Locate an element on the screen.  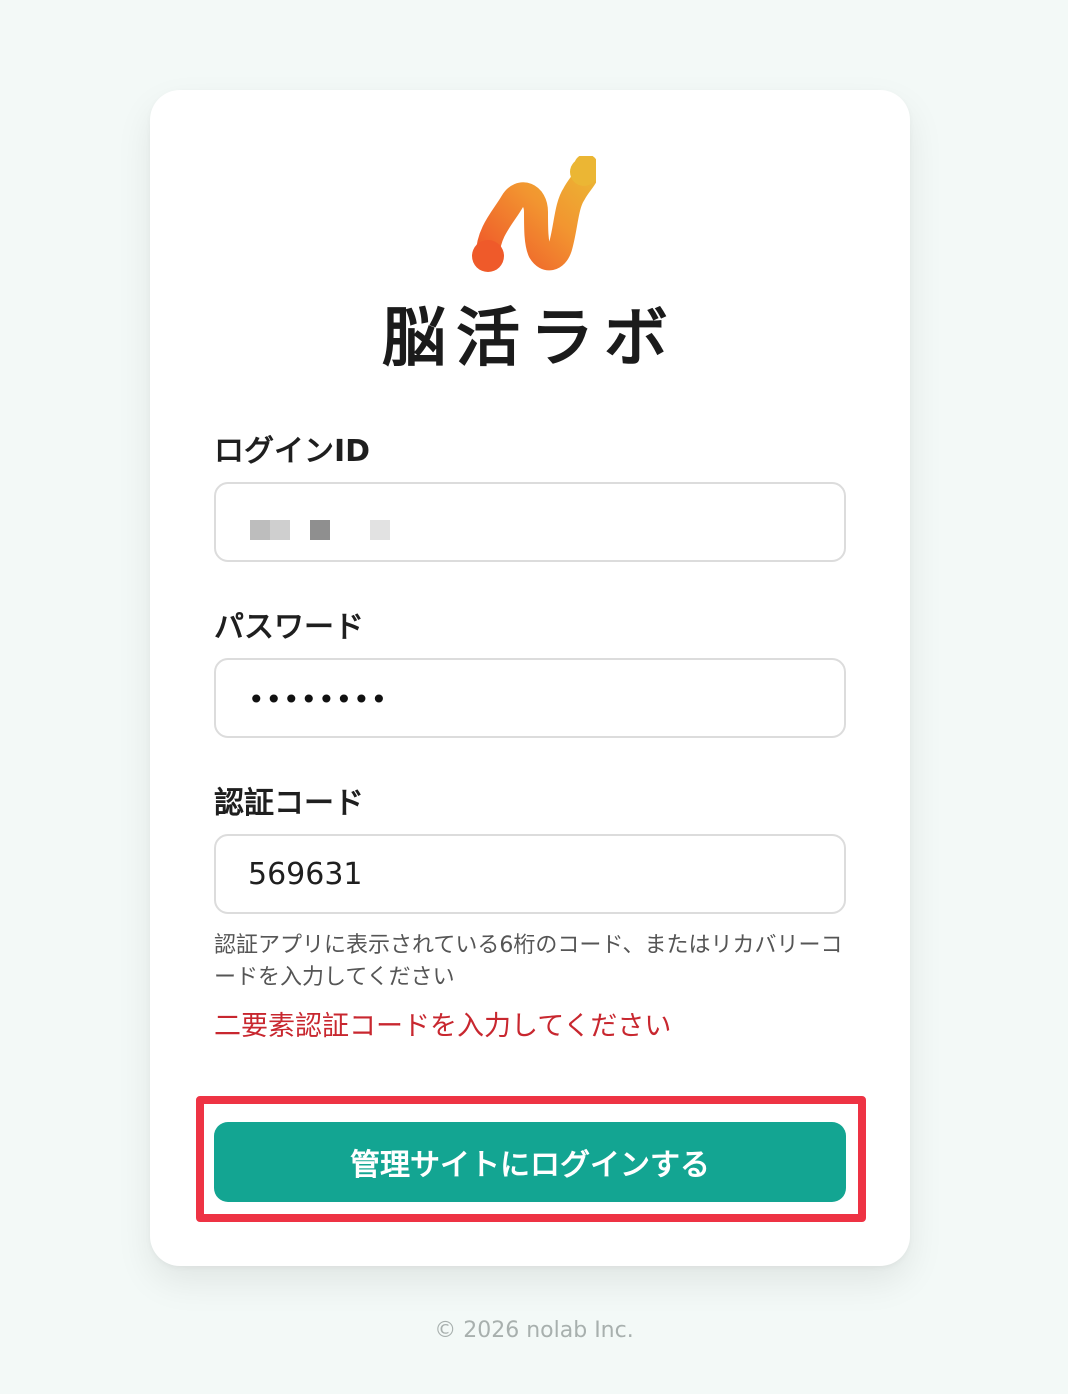
password-field: •••••••• is located at coordinates (530, 698).